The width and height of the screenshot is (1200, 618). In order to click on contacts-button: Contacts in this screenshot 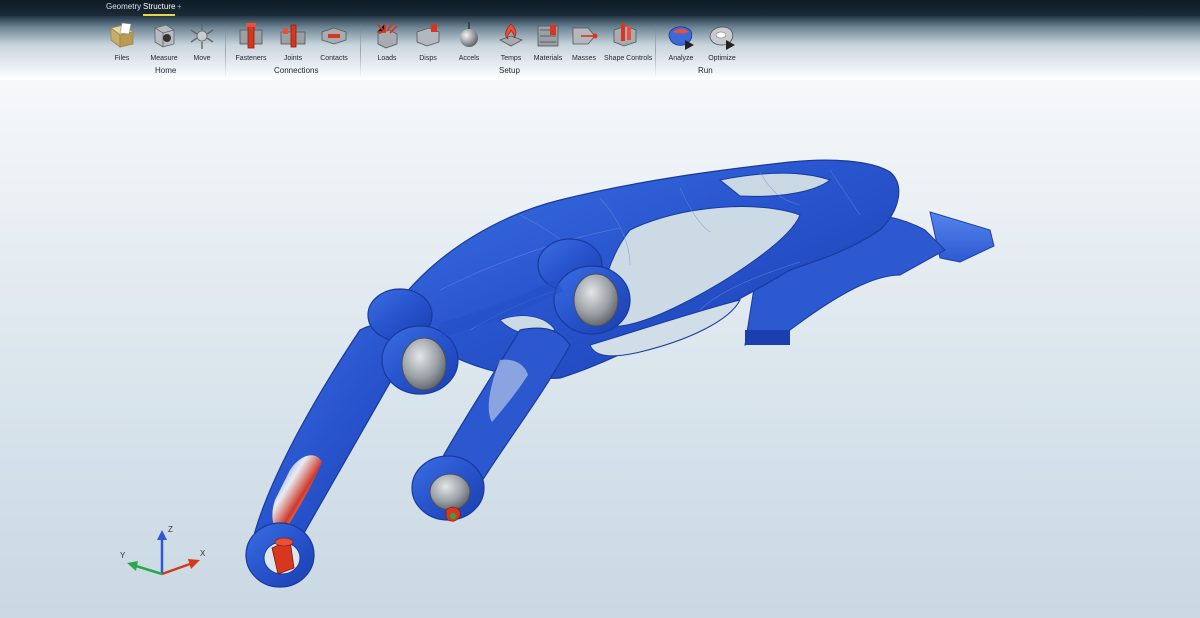, I will do `click(334, 41)`.